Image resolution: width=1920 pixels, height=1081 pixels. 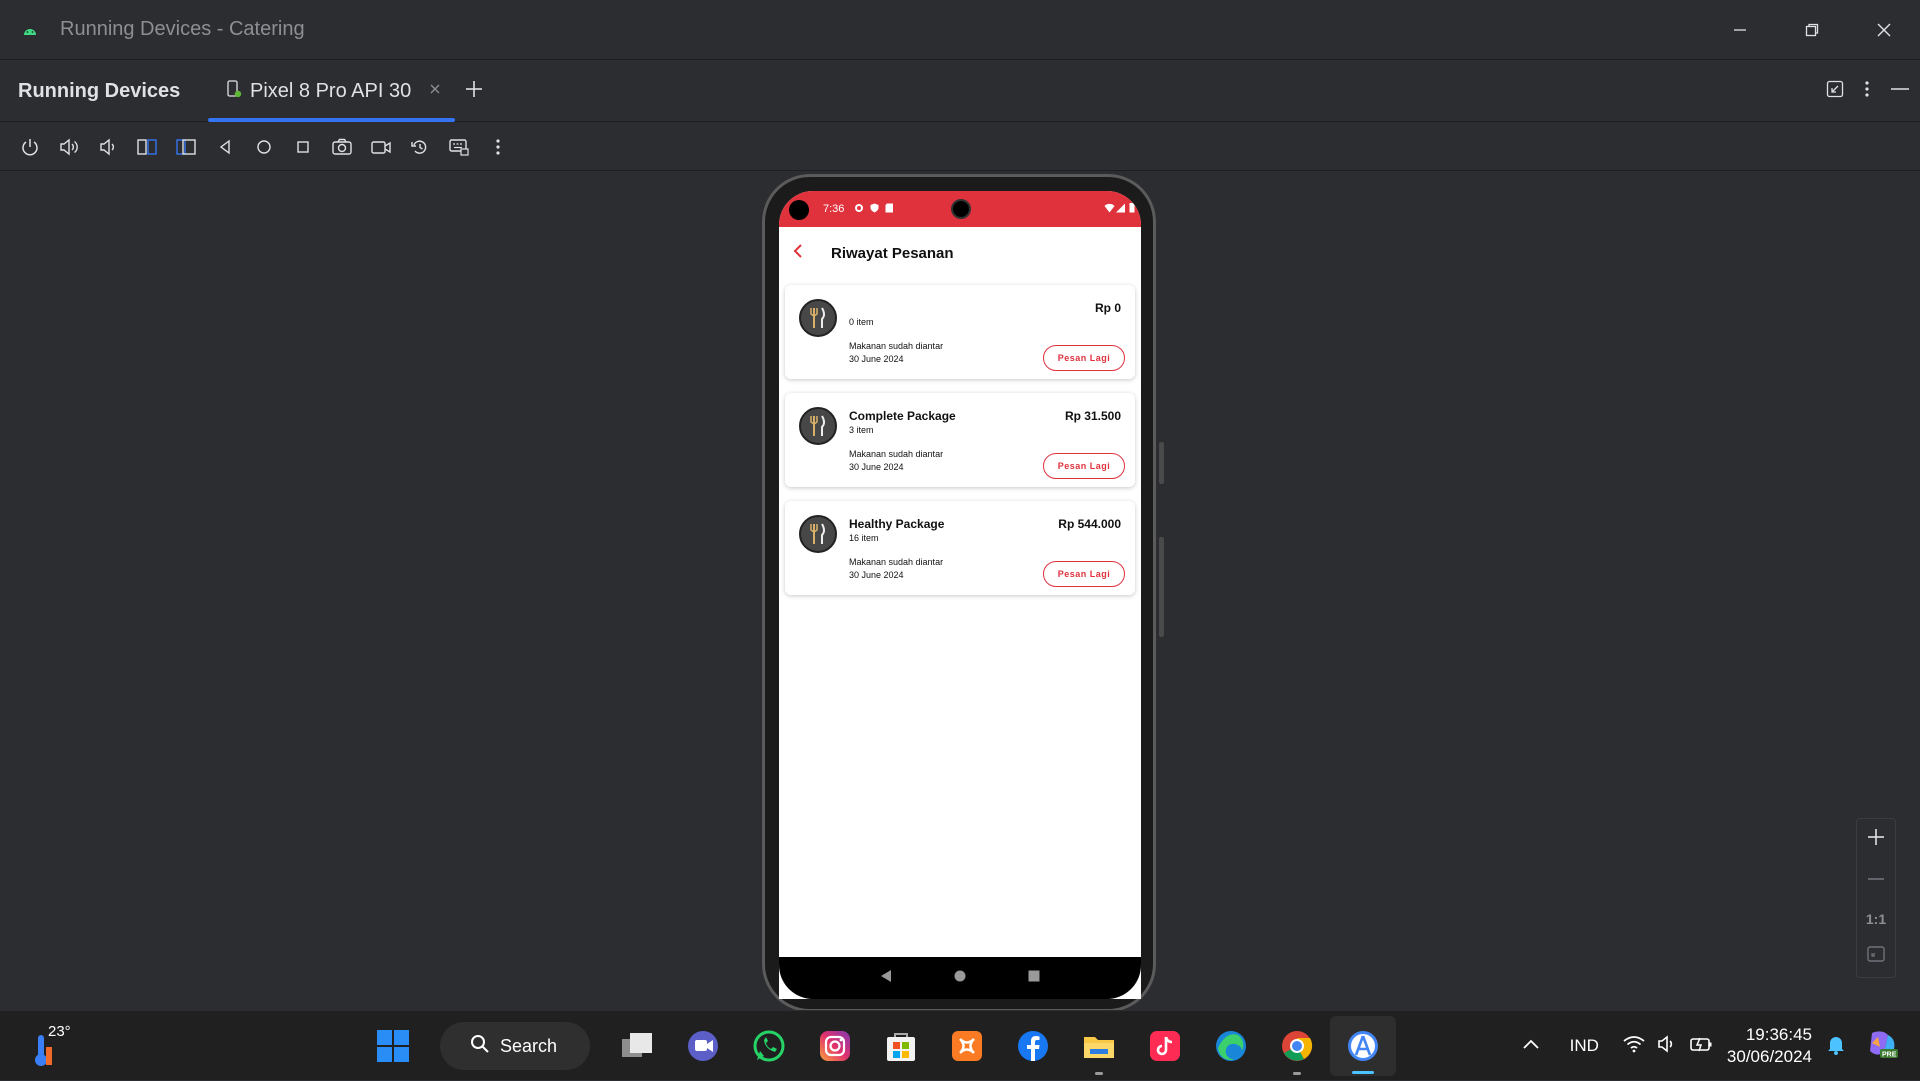 What do you see at coordinates (834, 209) in the screenshot?
I see `status-time: 7:36` at bounding box center [834, 209].